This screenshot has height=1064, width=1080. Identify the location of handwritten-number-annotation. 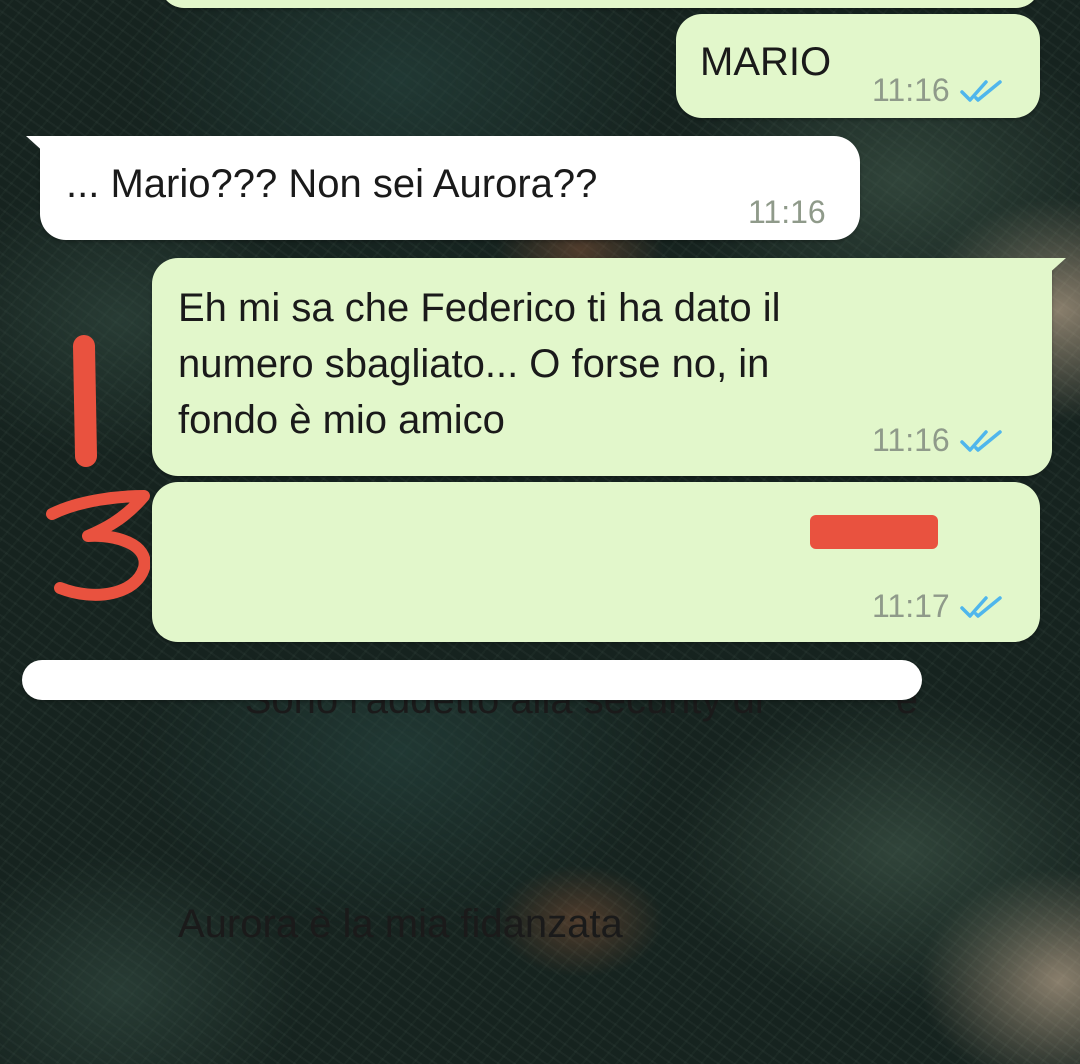
(98, 468).